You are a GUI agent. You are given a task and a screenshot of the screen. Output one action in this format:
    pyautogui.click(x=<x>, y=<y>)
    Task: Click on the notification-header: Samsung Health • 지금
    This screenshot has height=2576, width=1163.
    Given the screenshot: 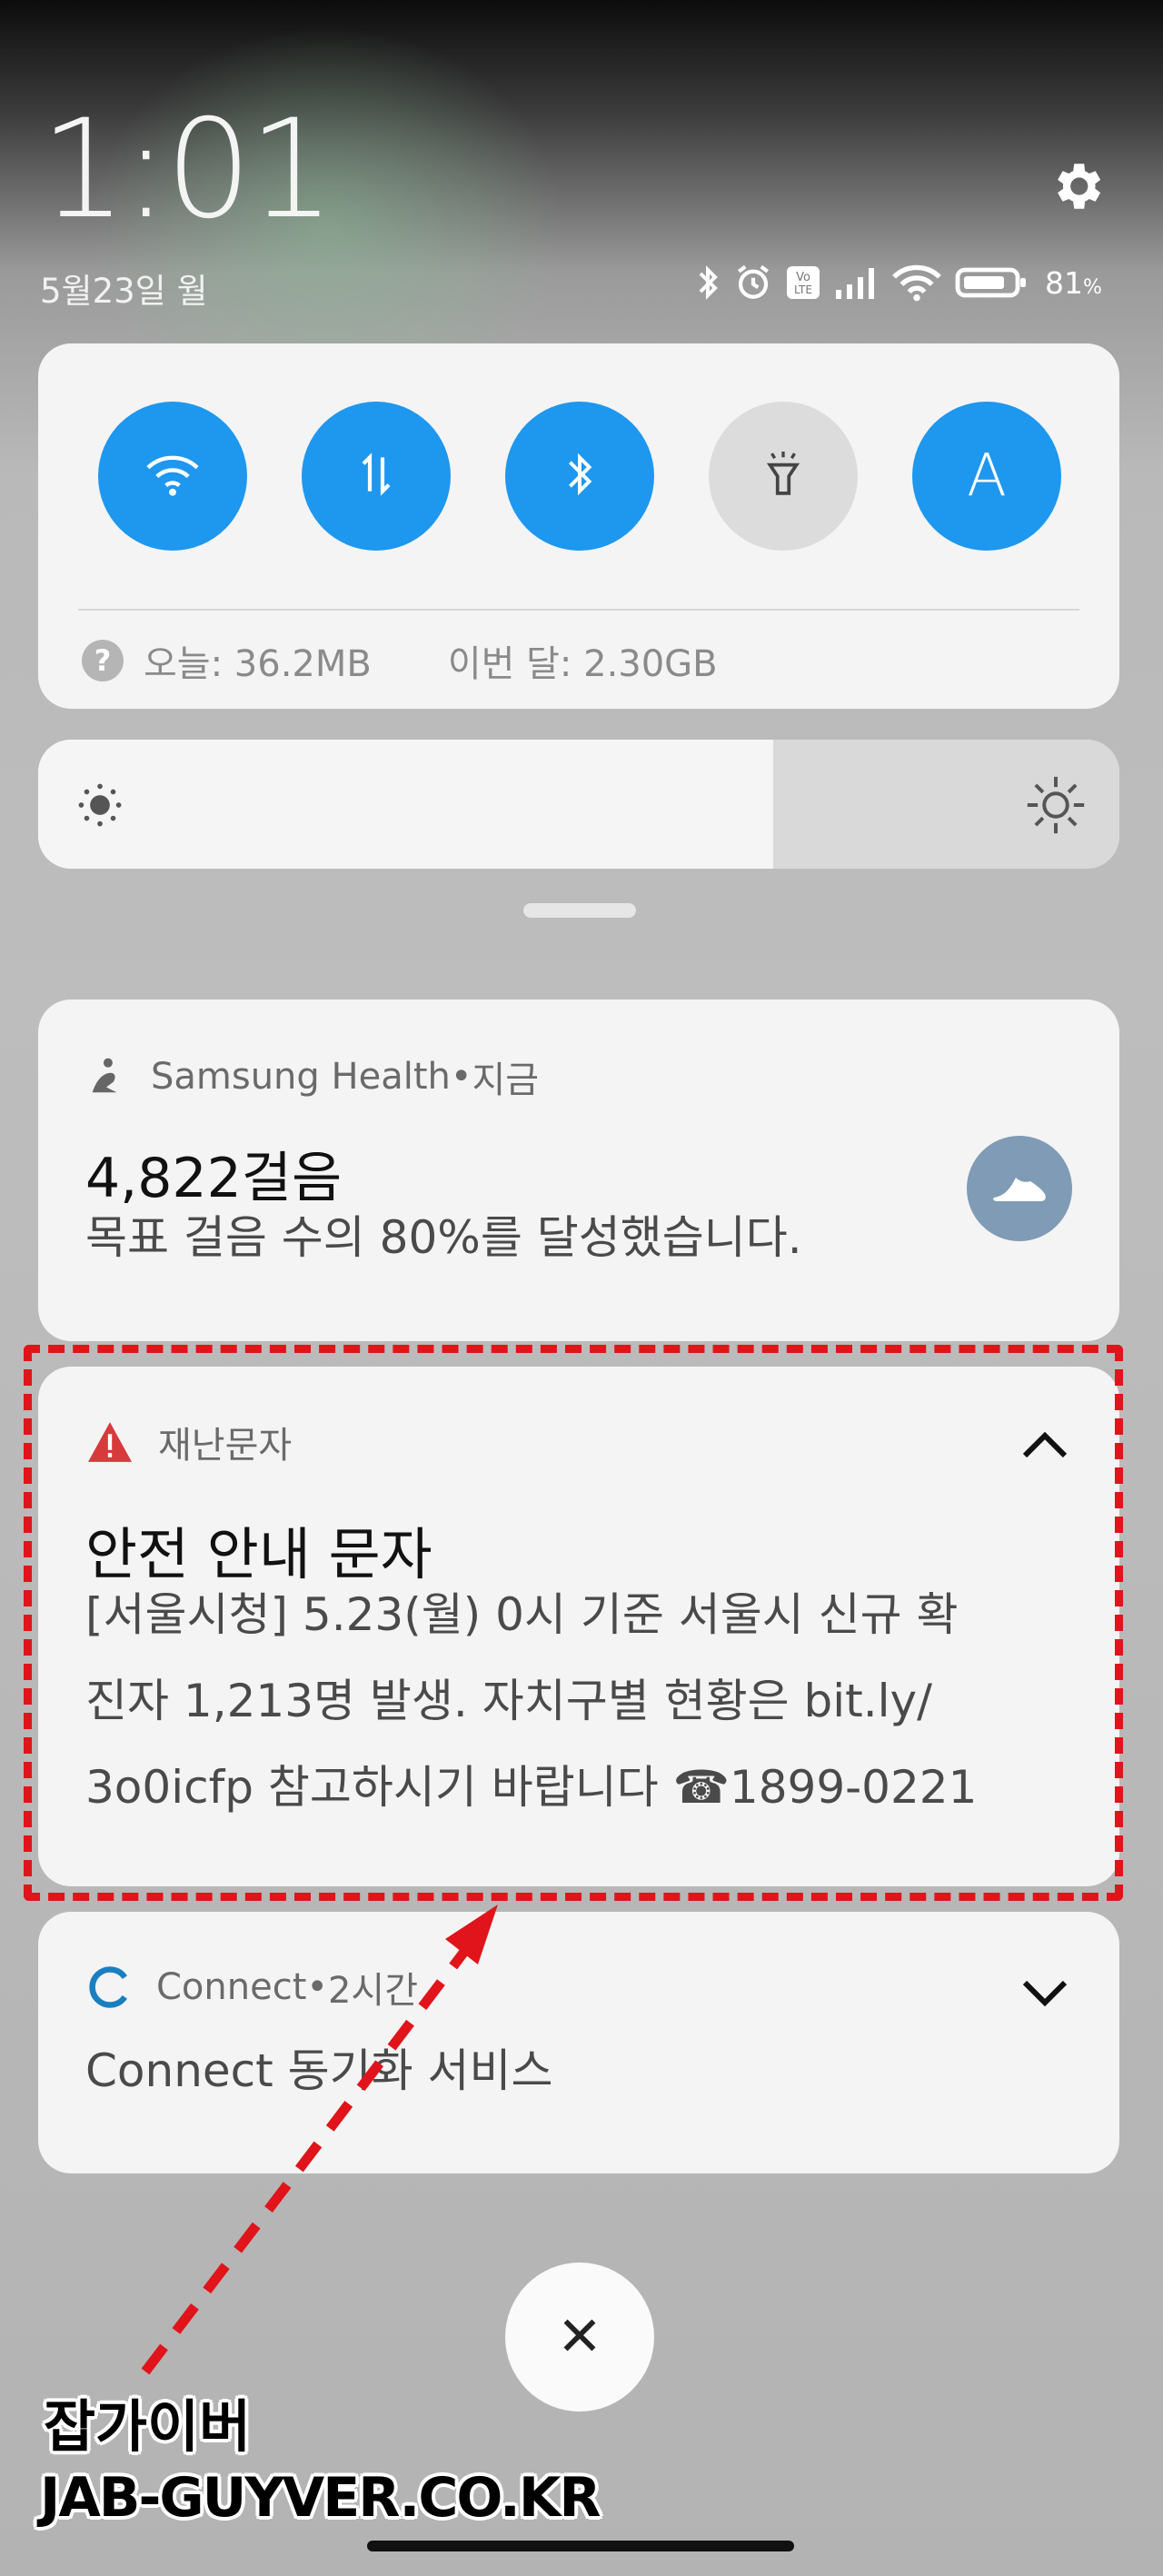 What is the action you would take?
    pyautogui.click(x=312, y=1077)
    